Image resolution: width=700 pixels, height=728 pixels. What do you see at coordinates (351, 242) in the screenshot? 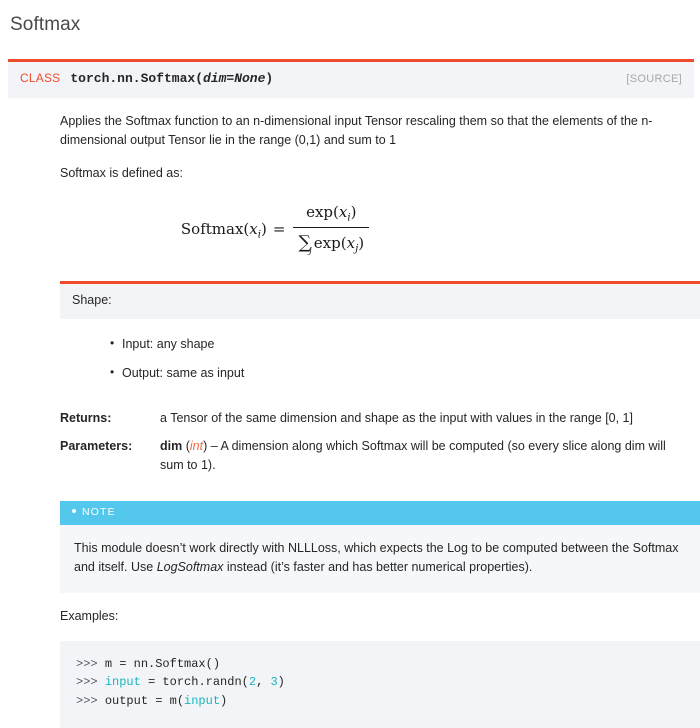
I see `formula-den-var: x` at bounding box center [351, 242].